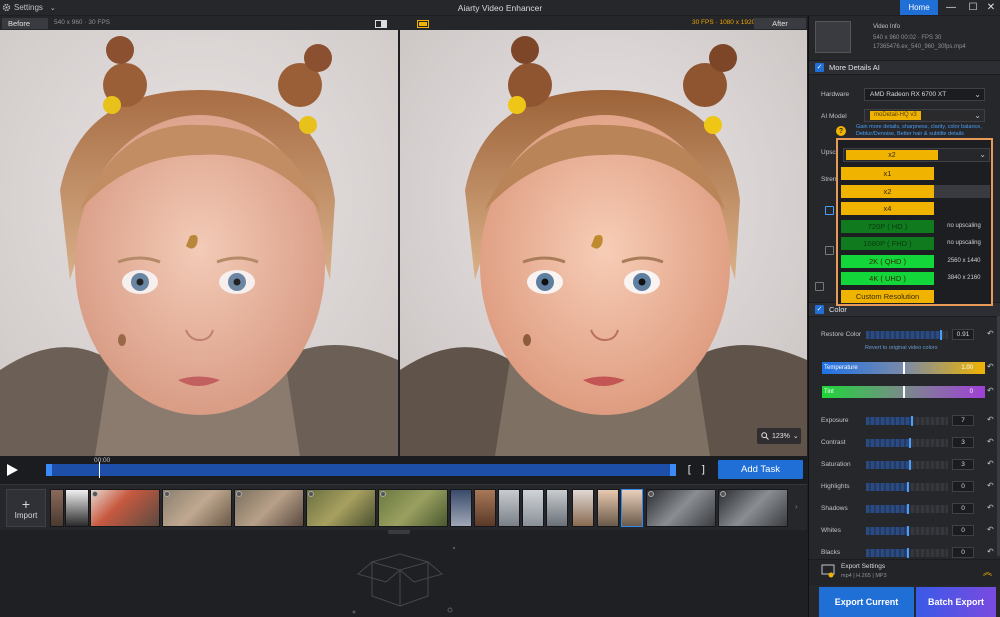  What do you see at coordinates (866, 602) in the screenshot?
I see `export-current-button: Export Current` at bounding box center [866, 602].